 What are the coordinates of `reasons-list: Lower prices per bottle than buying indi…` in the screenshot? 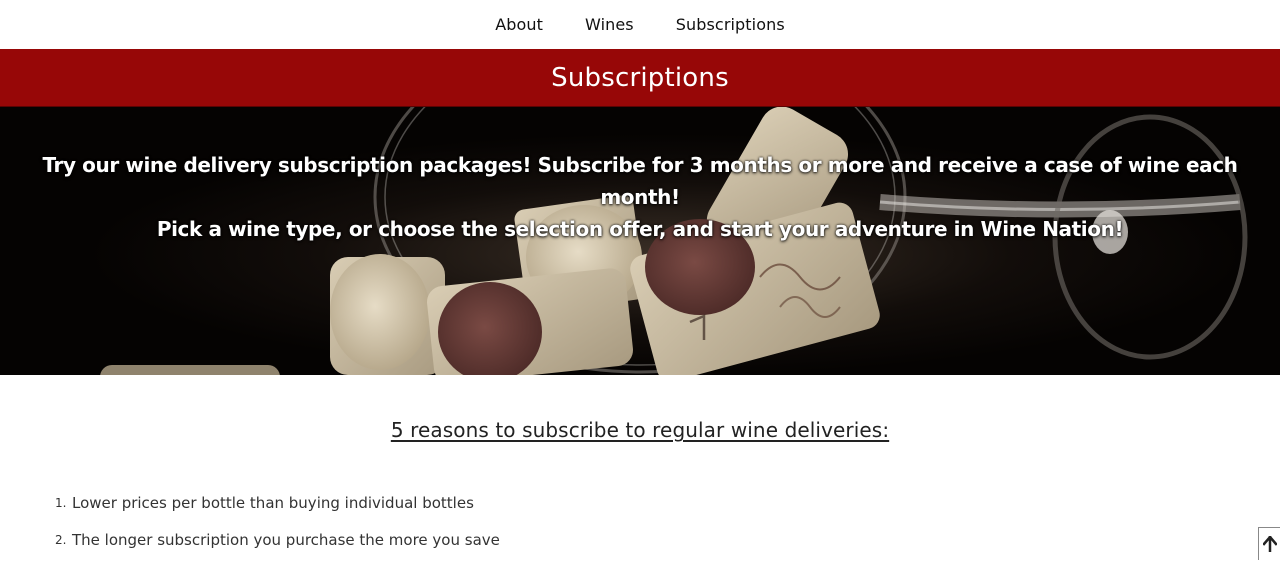 It's located at (250, 528).